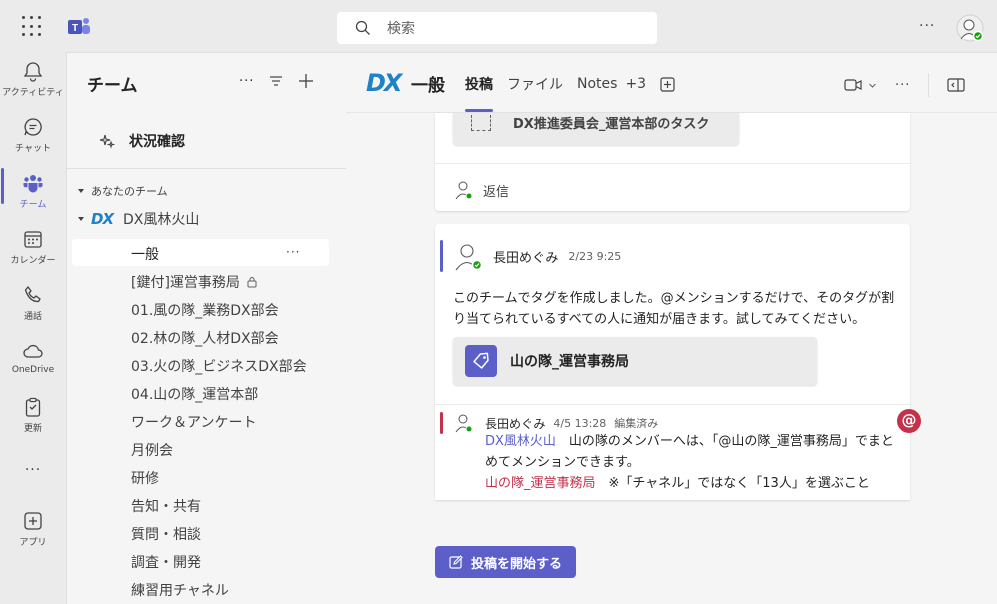 Image resolution: width=997 pixels, height=604 pixels. I want to click on apps-icon, so click(33, 521).